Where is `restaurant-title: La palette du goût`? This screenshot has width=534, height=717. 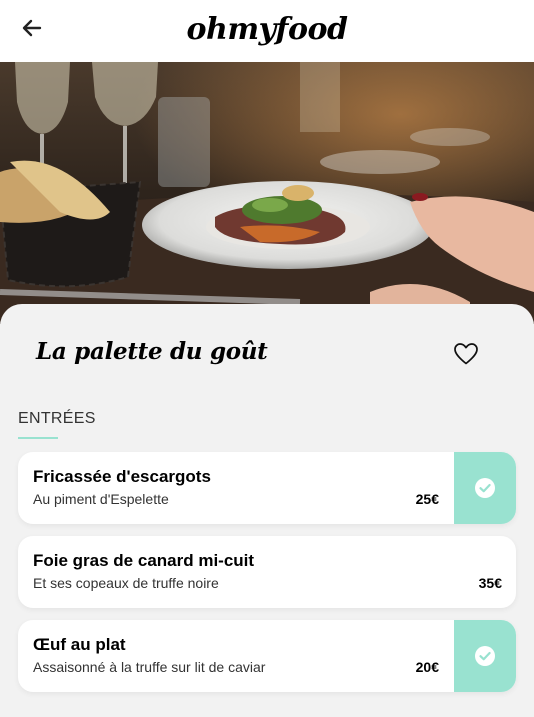
restaurant-title: La palette du goût is located at coordinates (152, 351).